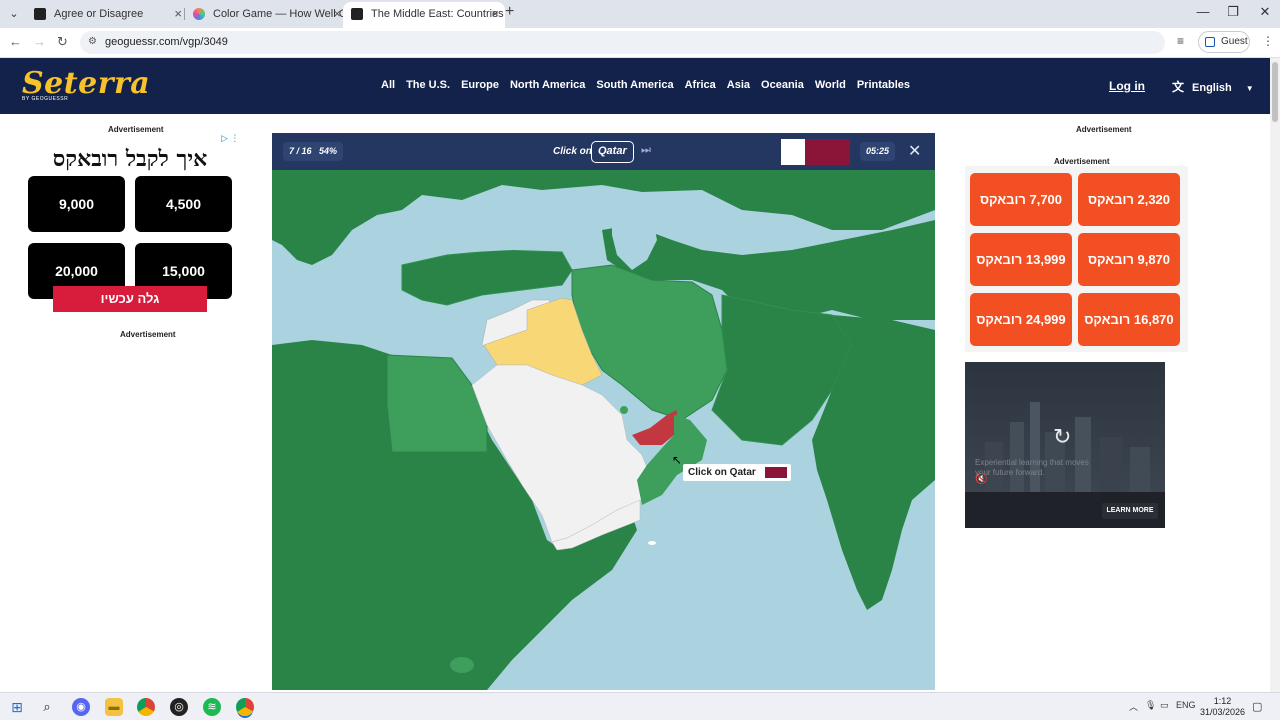 The width and height of the screenshot is (1280, 720). Describe the element at coordinates (1129, 259) in the screenshot. I see `ad-offer-button: 9,870 רובאקס` at that location.